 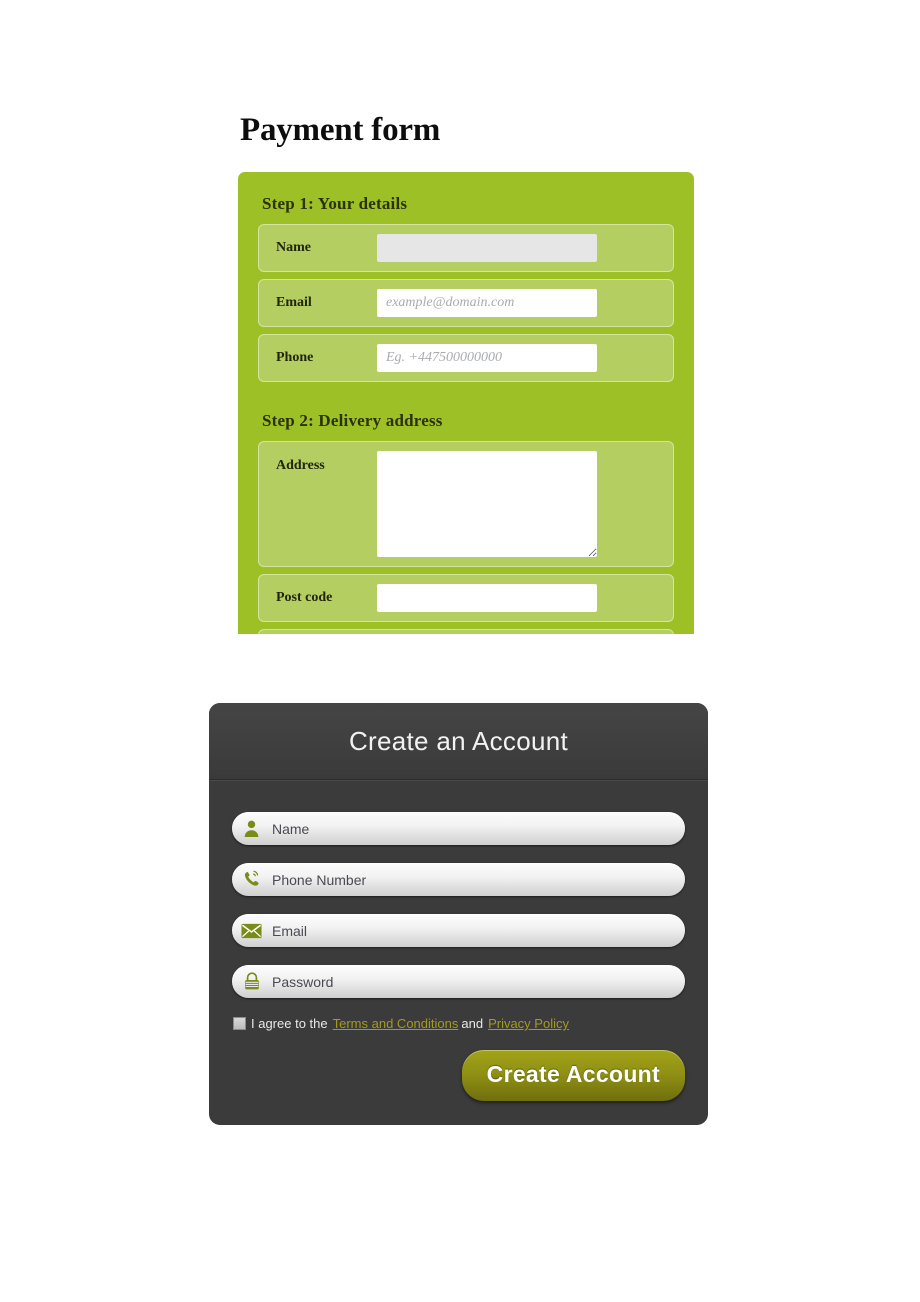 I want to click on field-row-post-code: Post code, so click(x=466, y=598).